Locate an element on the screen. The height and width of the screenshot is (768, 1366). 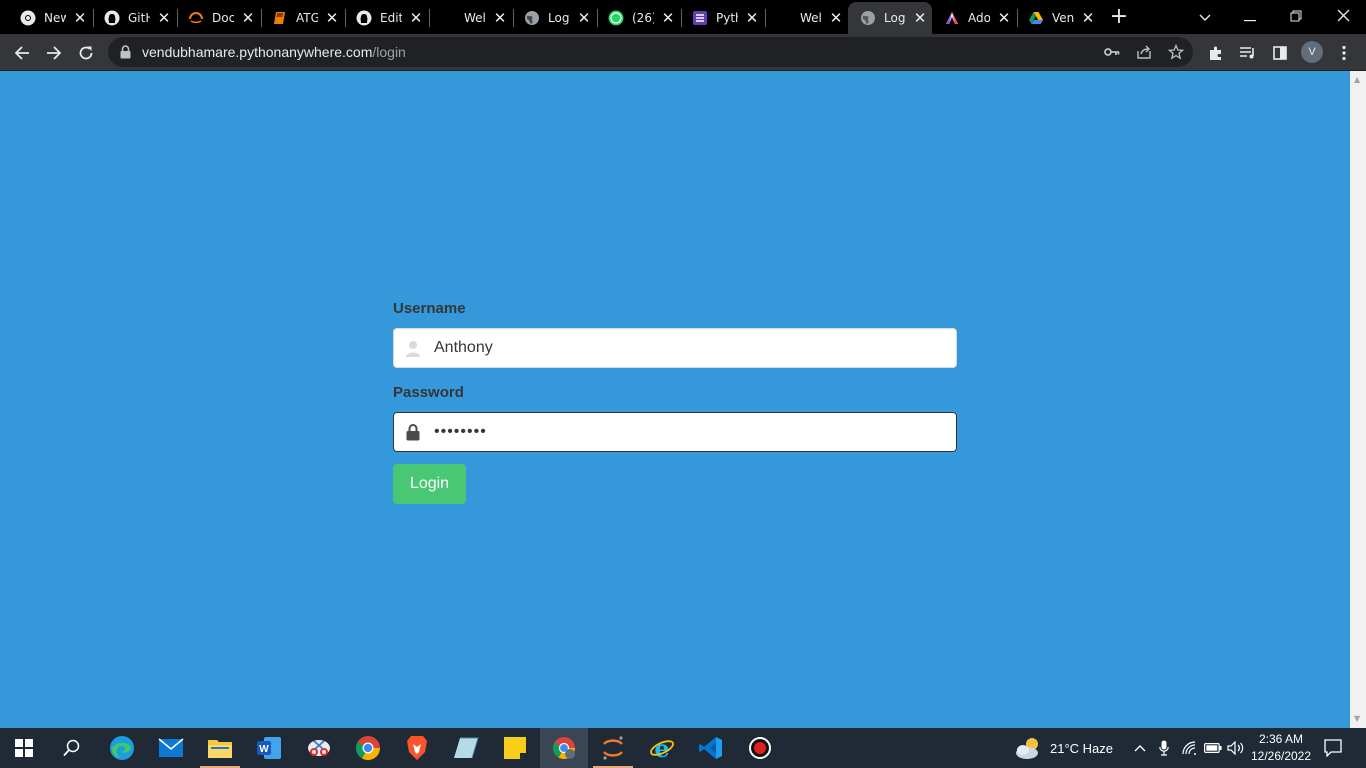
share-icon is located at coordinates (1144, 52).